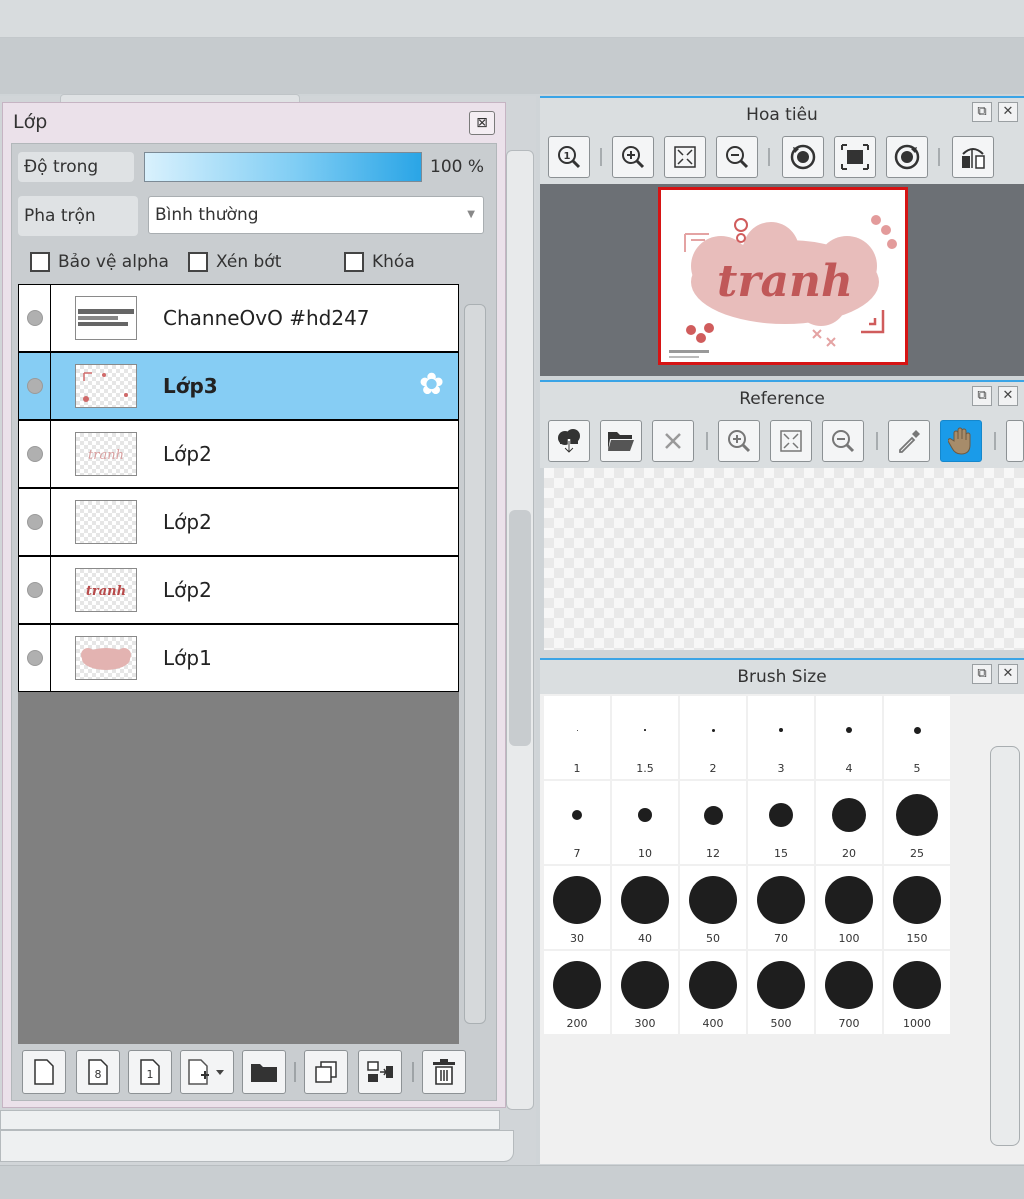 This screenshot has width=1024, height=1199. I want to click on protect-alpha-checkbox: Bảo vệ alpha, so click(99, 262).